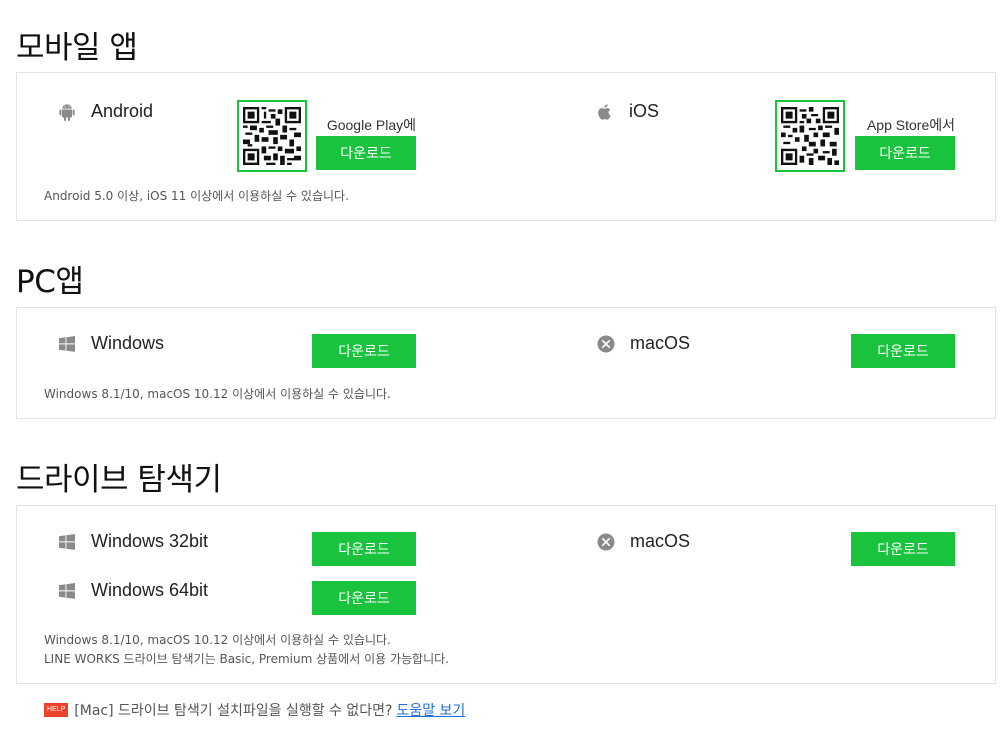 Image resolution: width=1002 pixels, height=730 pixels. I want to click on download-button-drive-macos: 다운로드, so click(903, 549).